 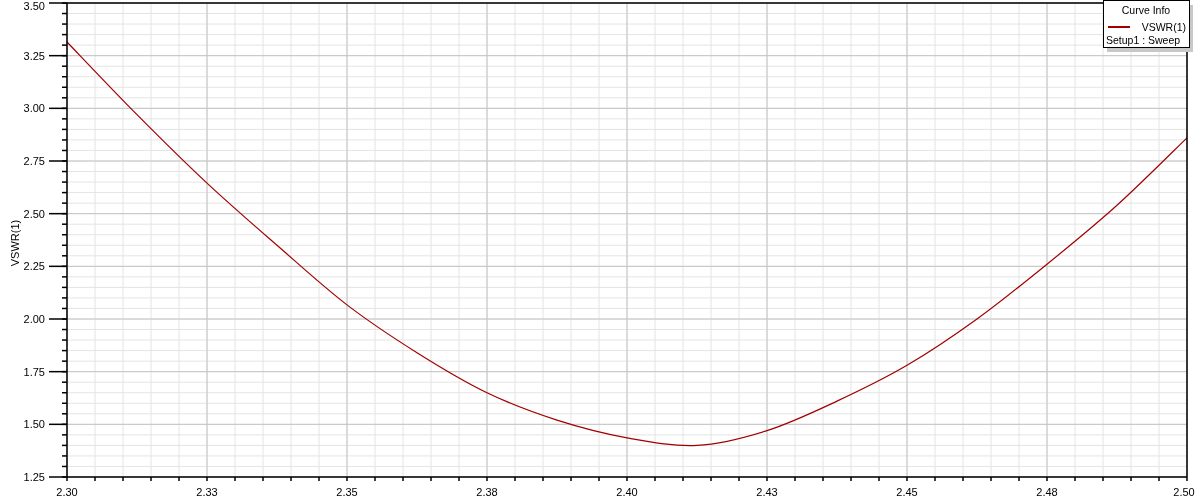 What do you see at coordinates (347, 492) in the screenshot?
I see `x-tick-label: 2.35` at bounding box center [347, 492].